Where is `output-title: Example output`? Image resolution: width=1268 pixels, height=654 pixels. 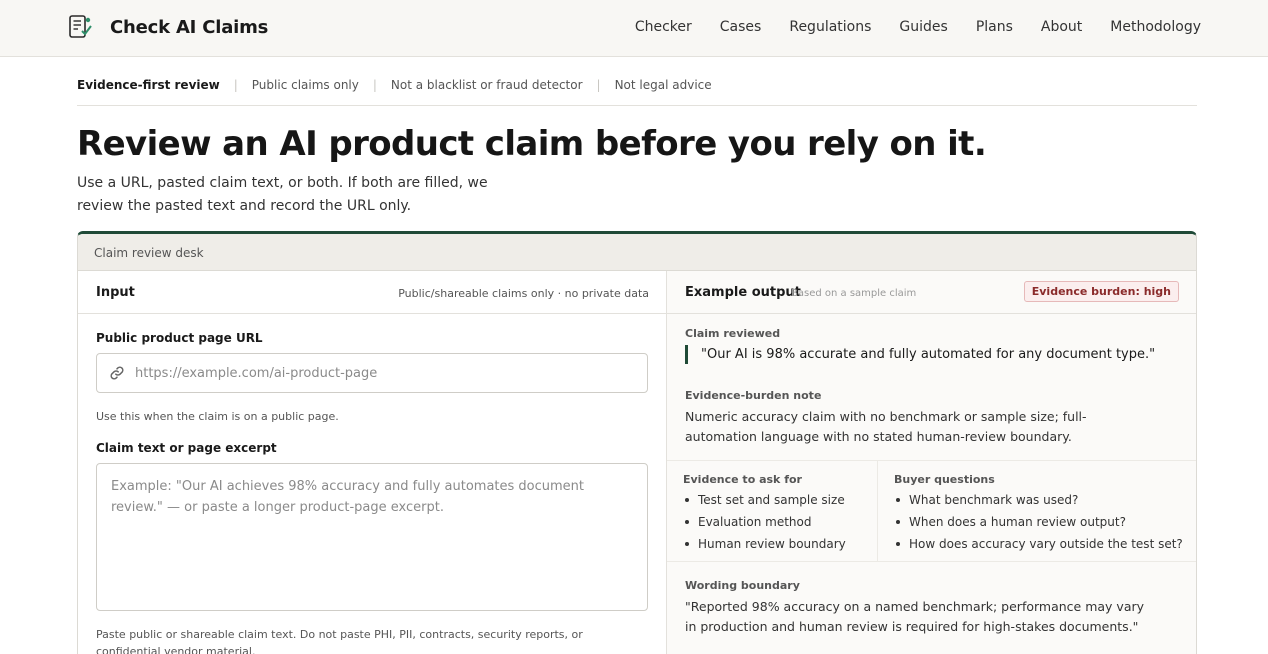 output-title: Example output is located at coordinates (743, 292).